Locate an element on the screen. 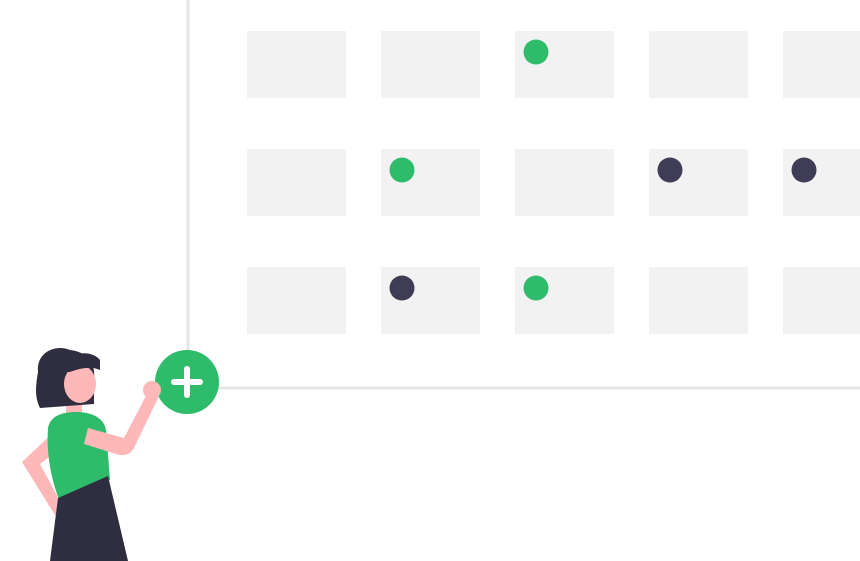 The height and width of the screenshot is (561, 860). person-figure is located at coordinates (91, 454).